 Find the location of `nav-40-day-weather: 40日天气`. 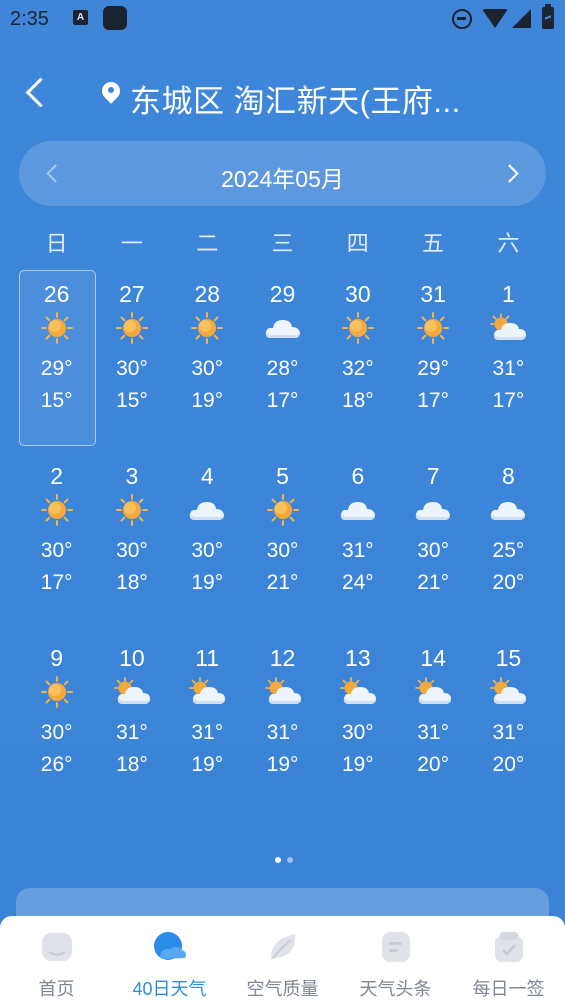

nav-40-day-weather: 40日天气 is located at coordinates (169, 960).